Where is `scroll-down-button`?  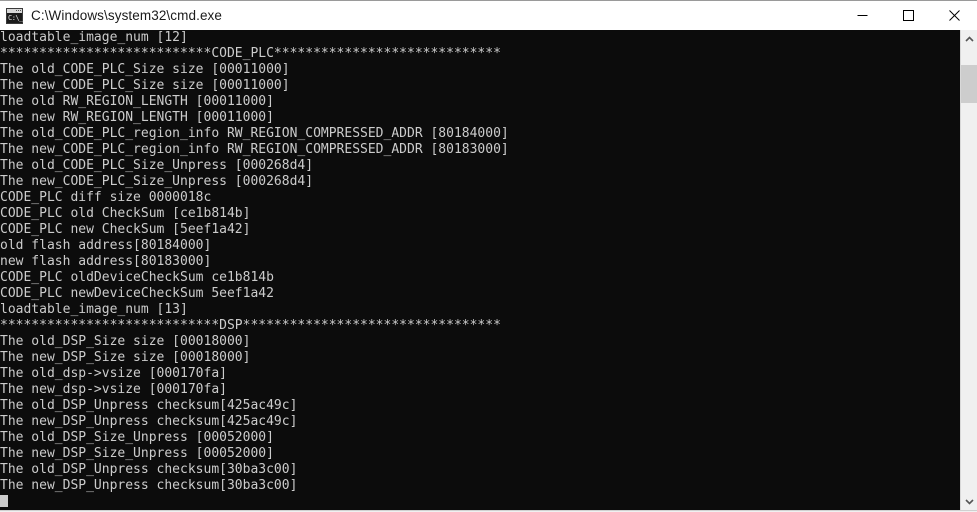 scroll-down-button is located at coordinates (969, 501).